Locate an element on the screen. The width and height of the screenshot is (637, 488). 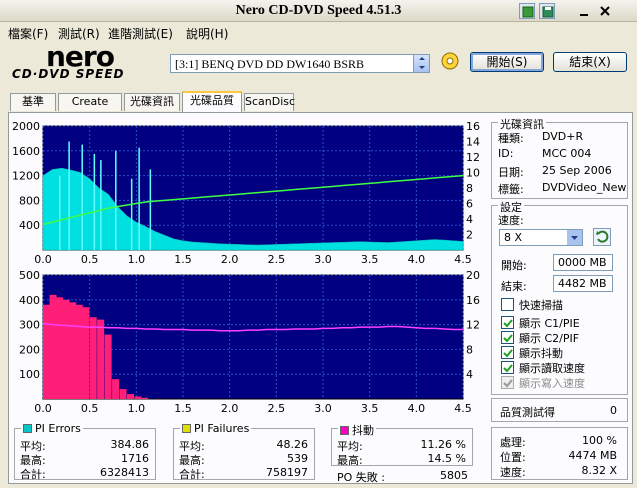
top-x-tick-label: 3.0 is located at coordinates (323, 259).